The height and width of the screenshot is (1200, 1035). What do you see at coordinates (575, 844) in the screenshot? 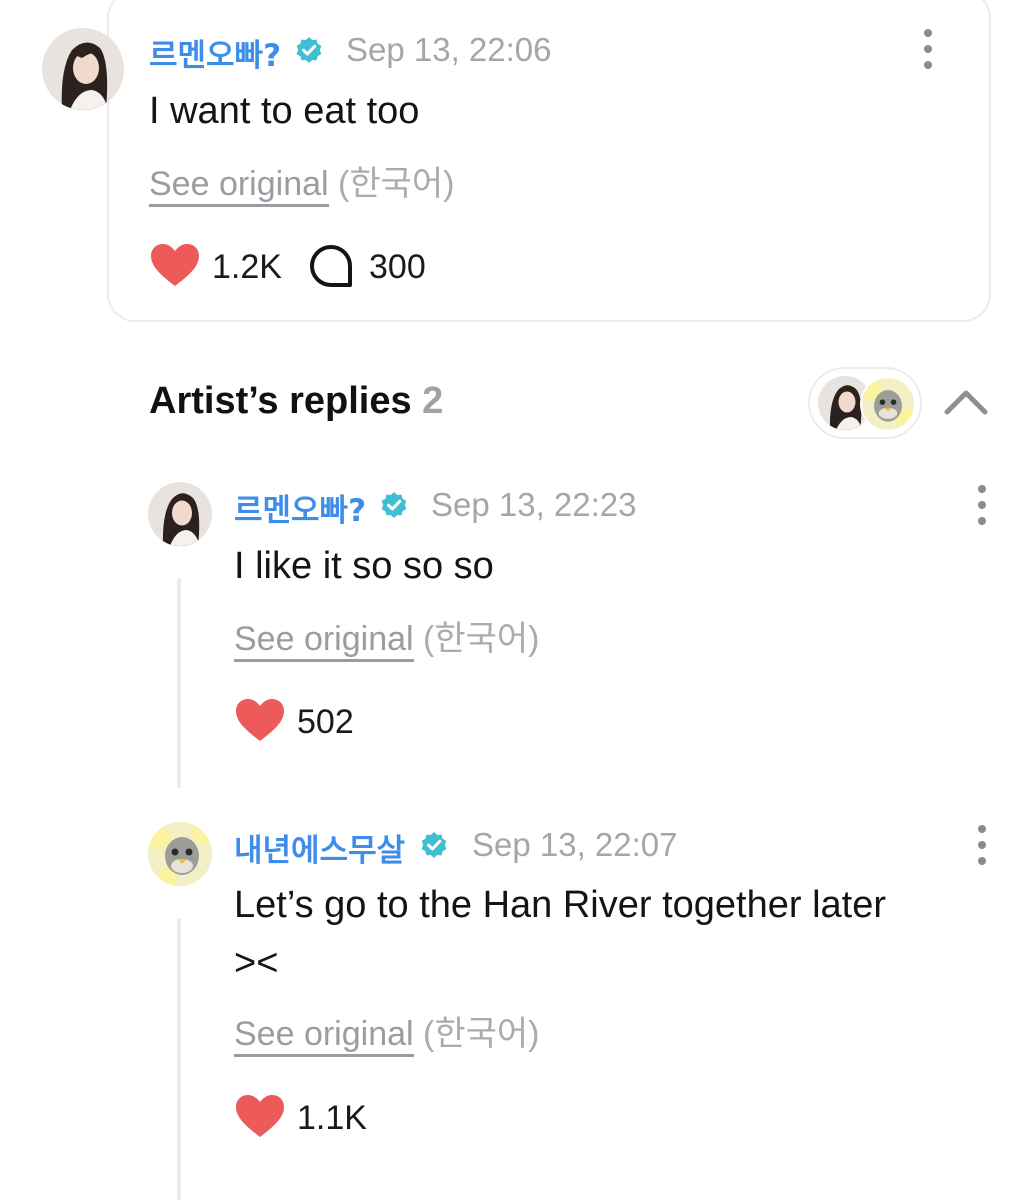
I see `reply-2-timestamp: Sep 13, 22:07` at bounding box center [575, 844].